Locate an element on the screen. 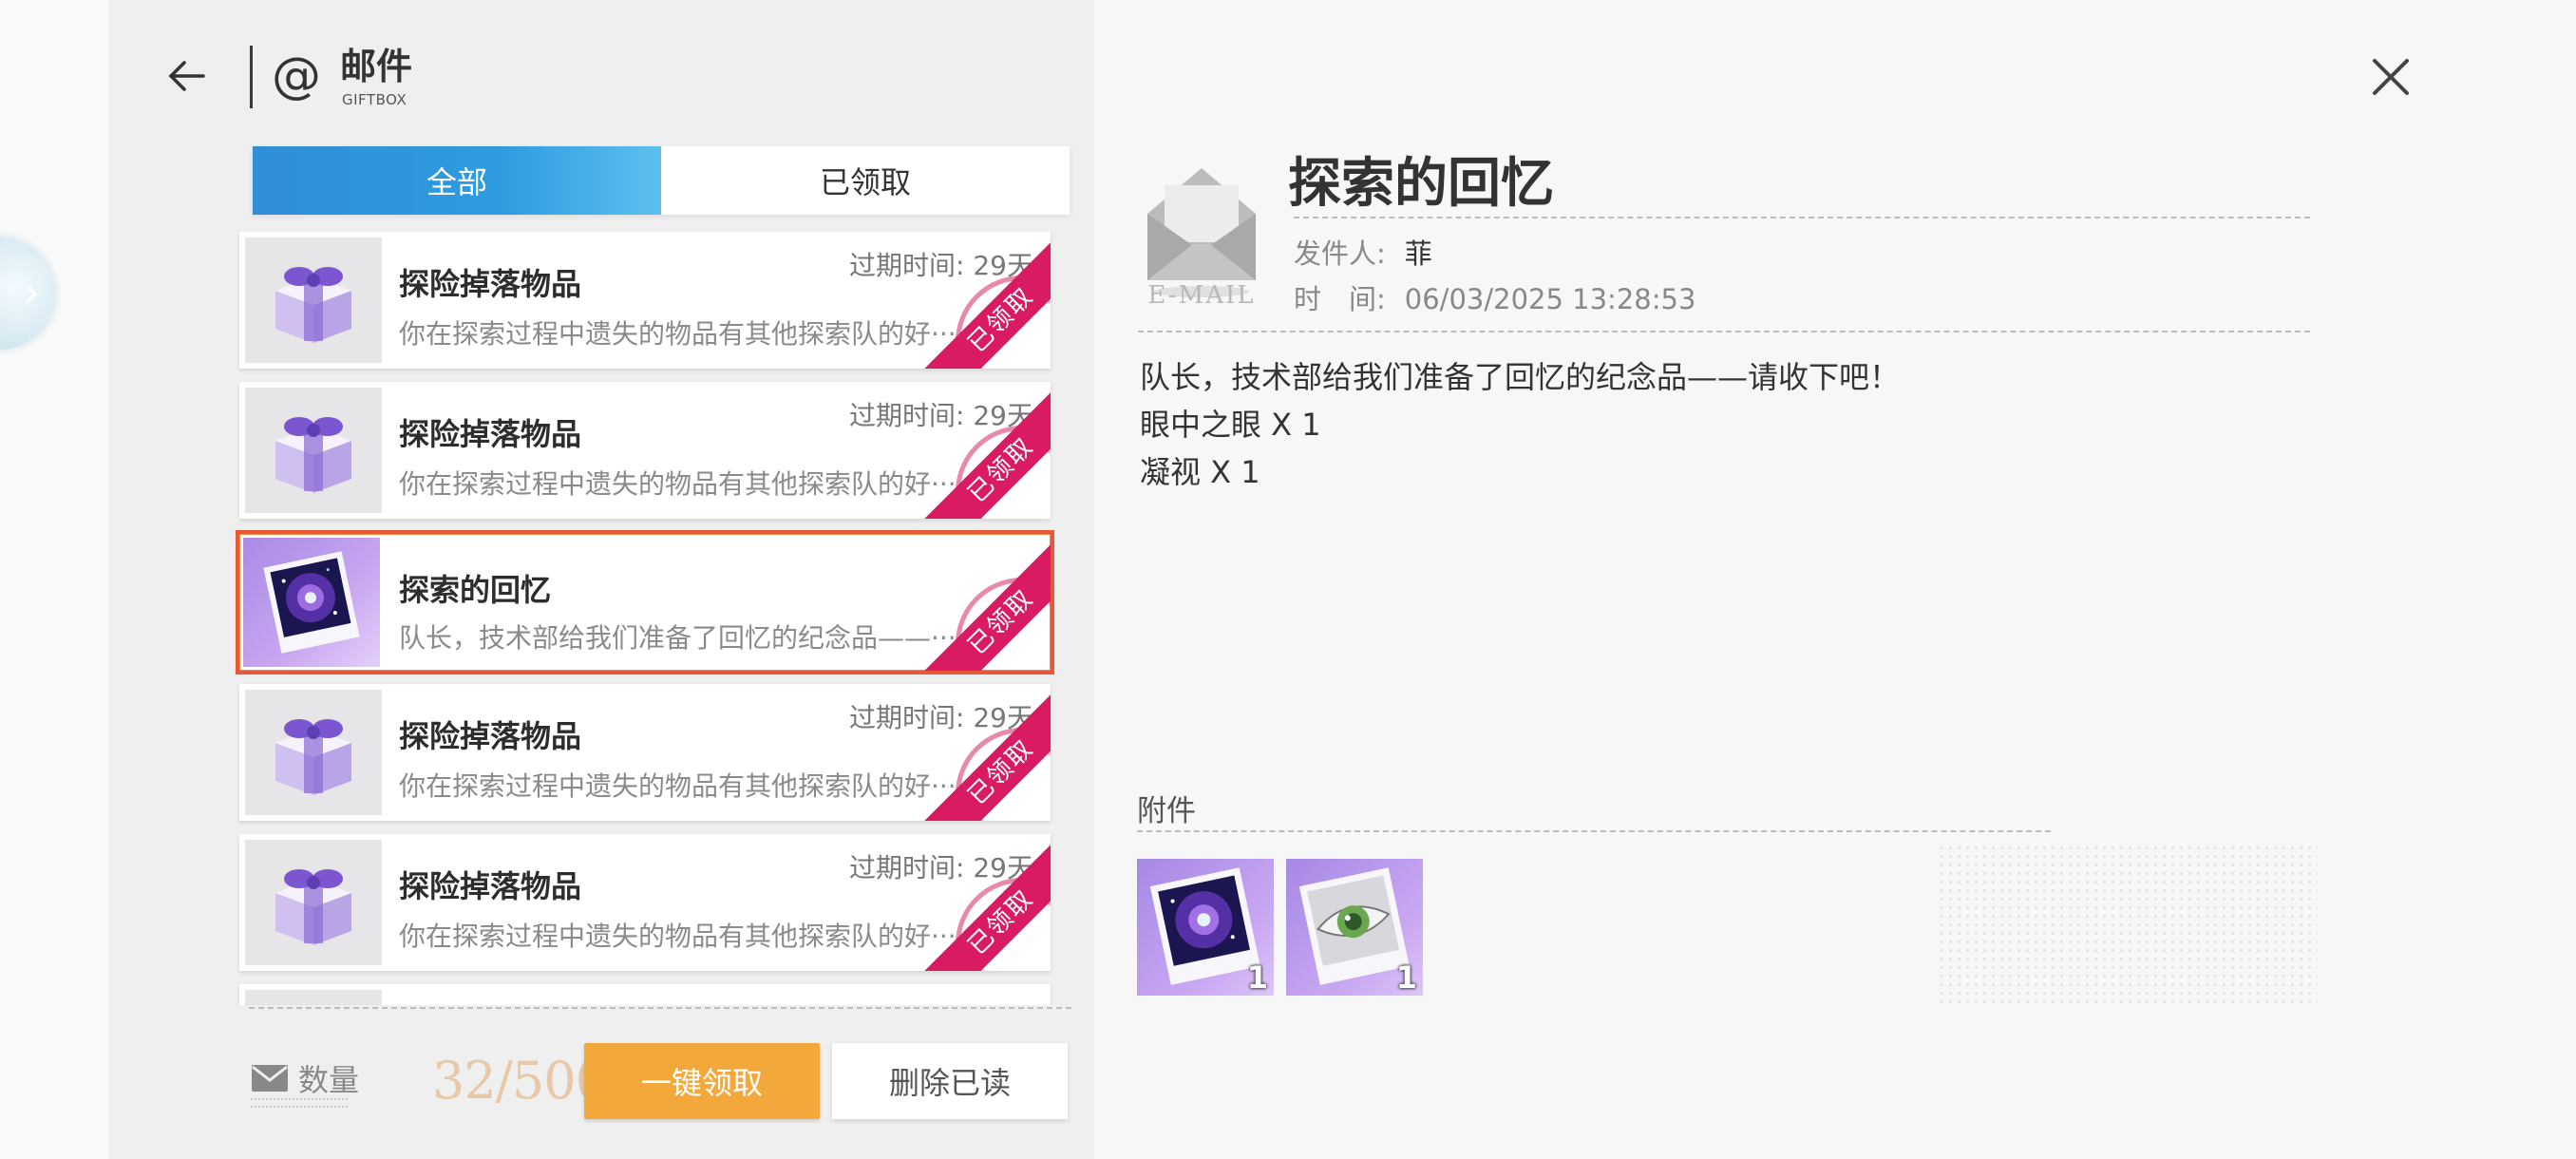 The image size is (2576, 1159). title-divider is located at coordinates (1802, 217).